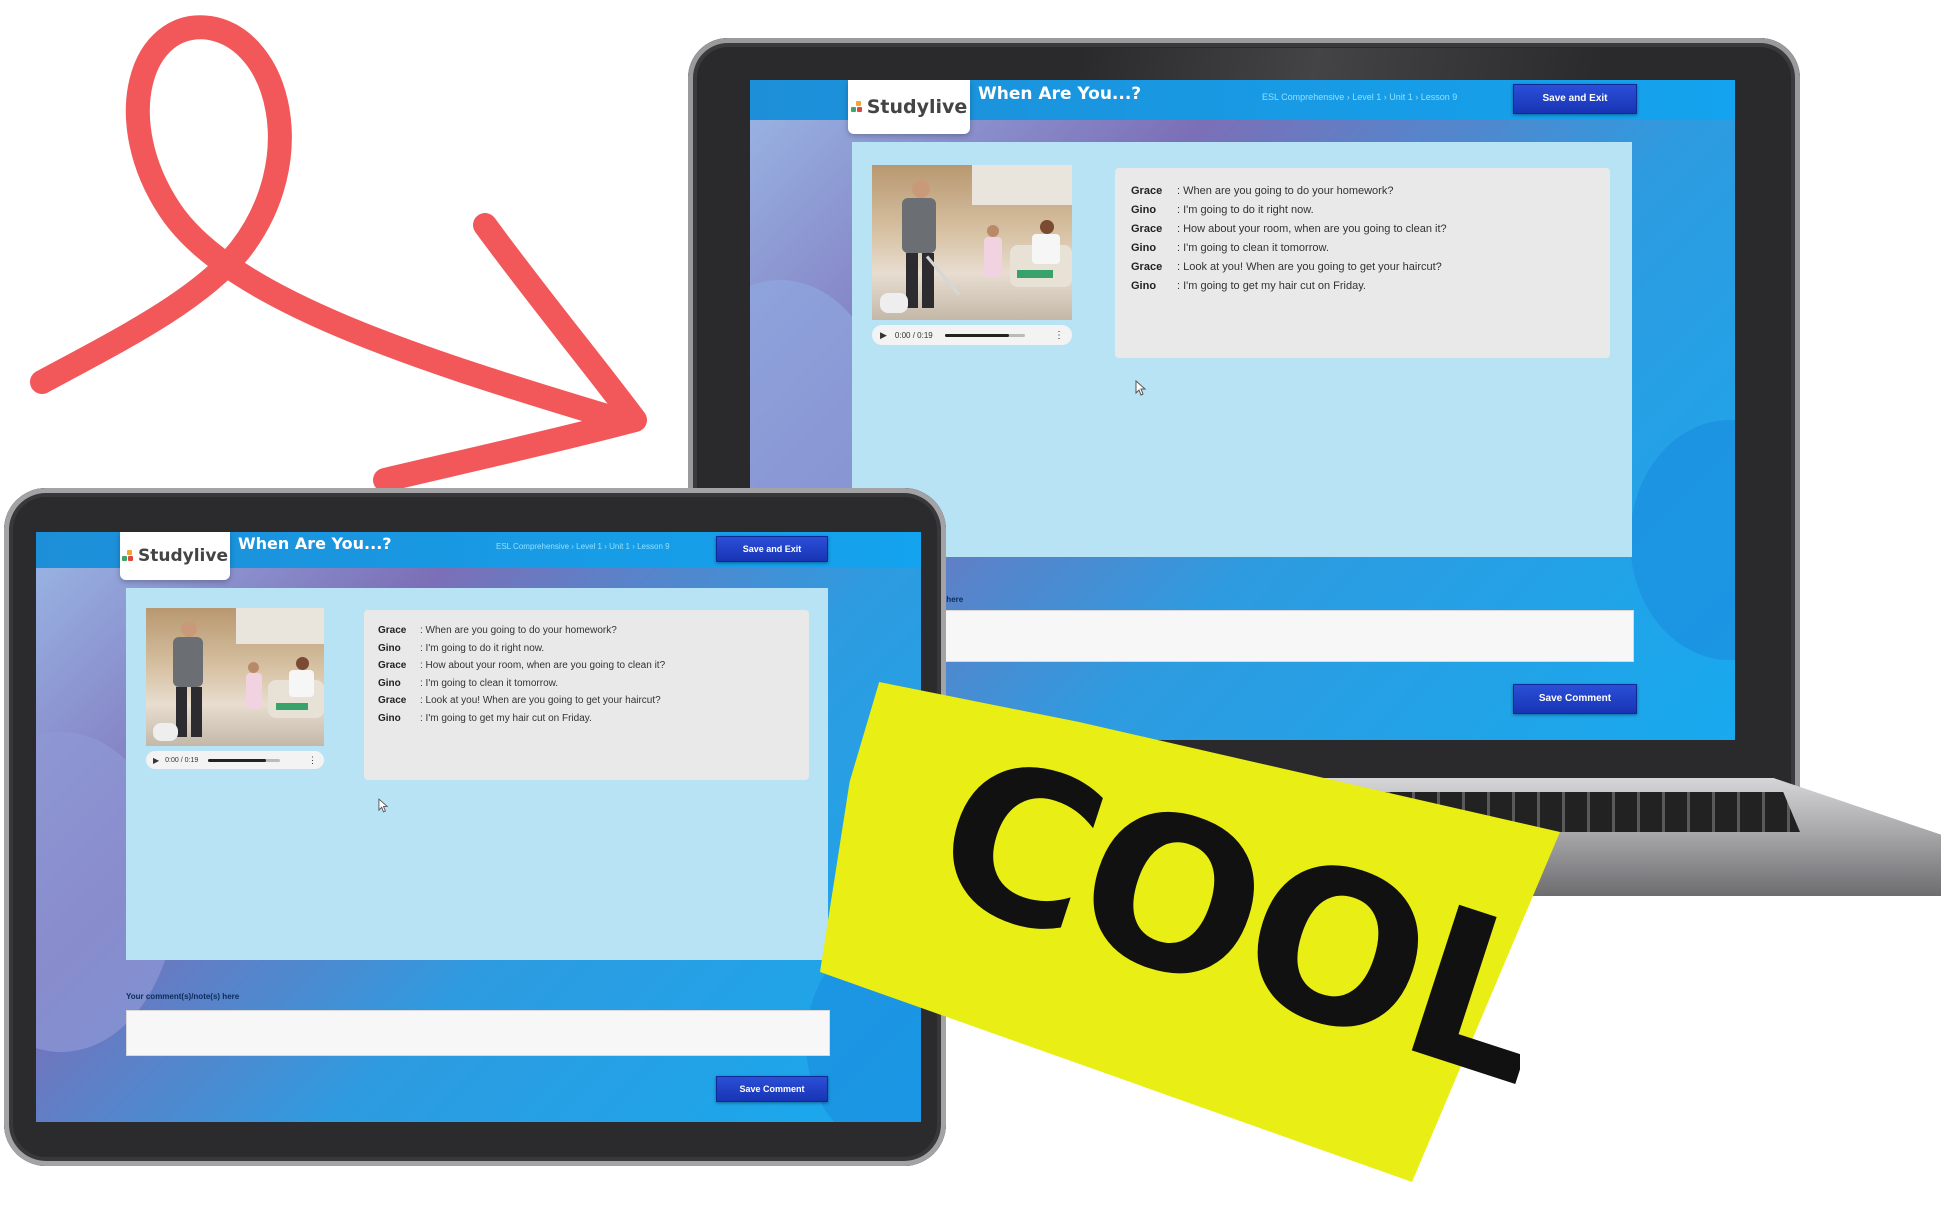  I want to click on cool-sticker-lettering: COOL, so click(1214, 946).